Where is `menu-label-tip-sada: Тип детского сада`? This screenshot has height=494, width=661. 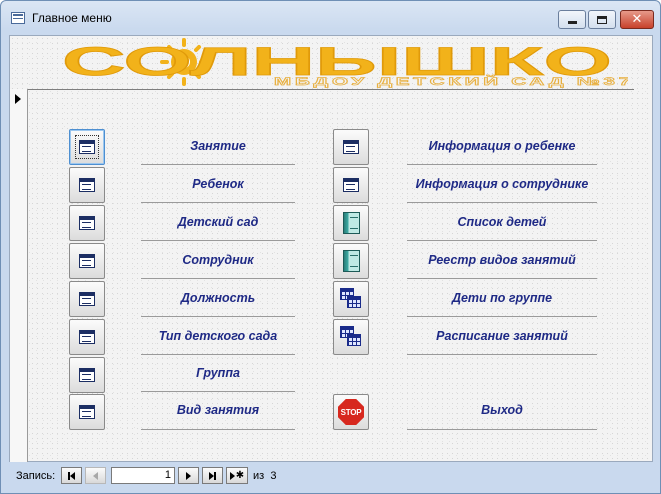 menu-label-tip-sada: Тип детского сада is located at coordinates (218, 336).